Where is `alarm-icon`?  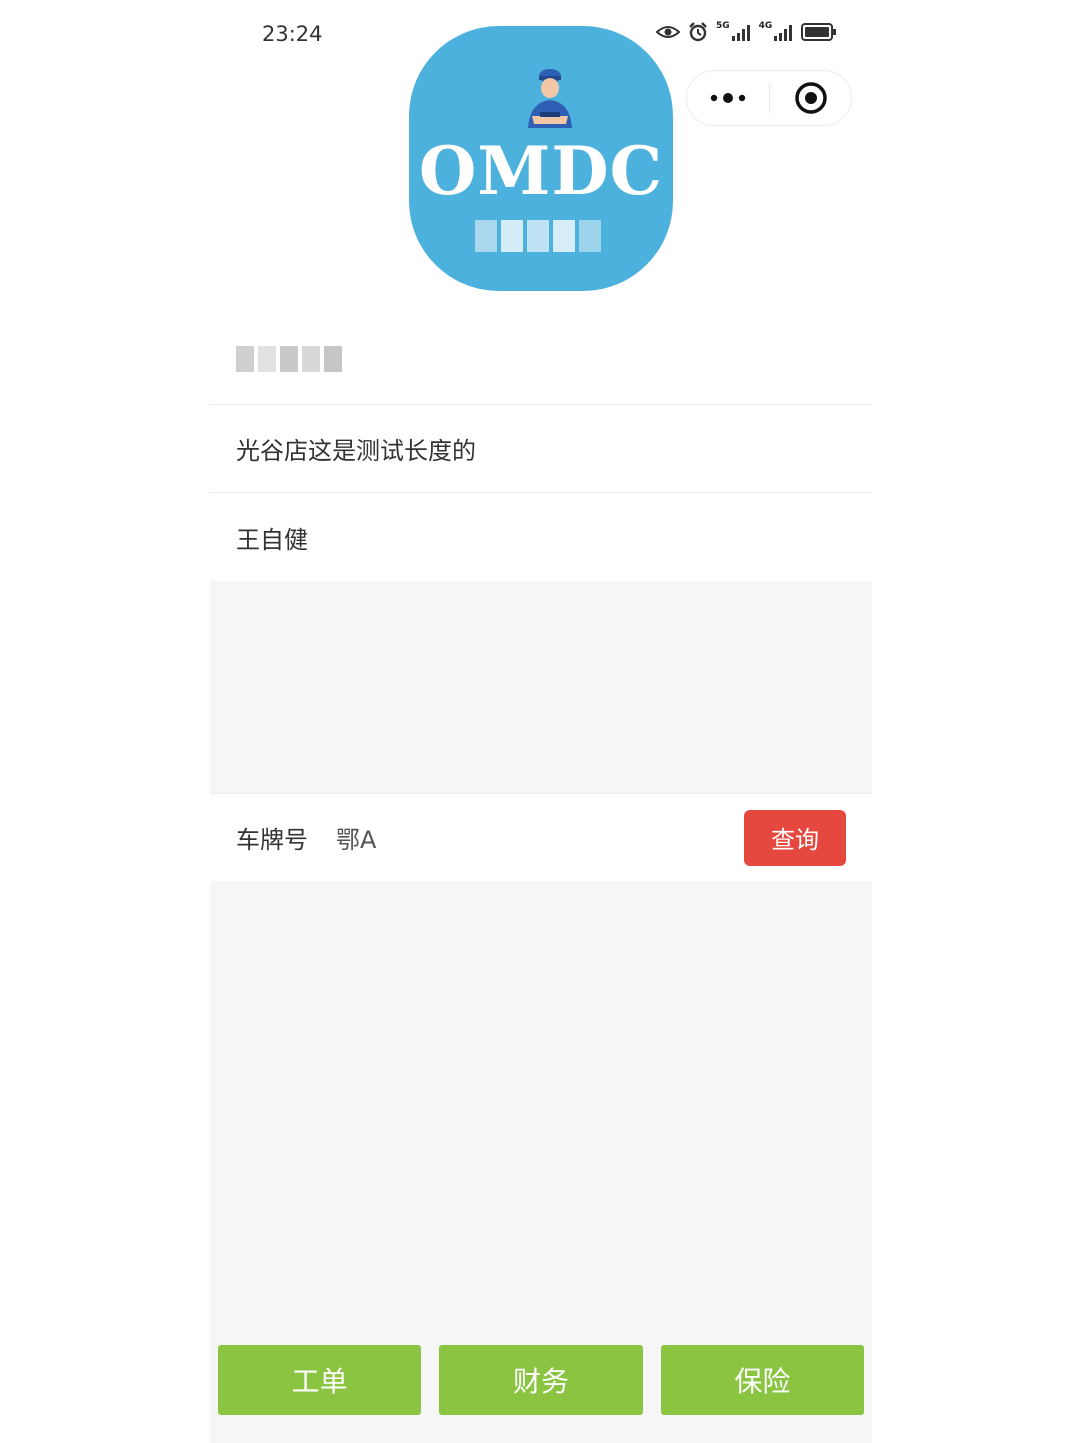 alarm-icon is located at coordinates (698, 32).